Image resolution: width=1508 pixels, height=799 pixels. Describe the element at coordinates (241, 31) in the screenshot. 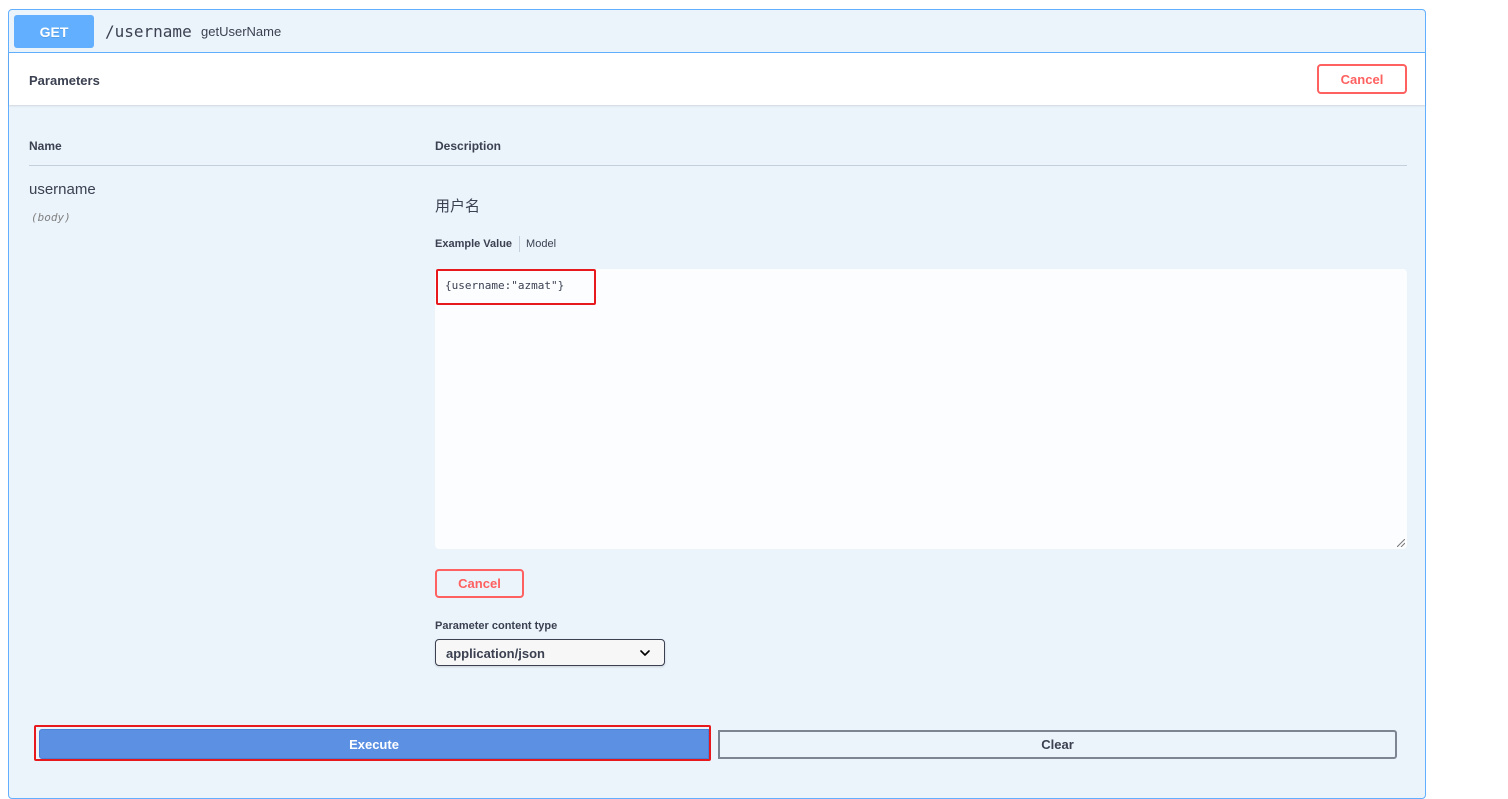

I see `operation-summary-text: getUserName` at that location.